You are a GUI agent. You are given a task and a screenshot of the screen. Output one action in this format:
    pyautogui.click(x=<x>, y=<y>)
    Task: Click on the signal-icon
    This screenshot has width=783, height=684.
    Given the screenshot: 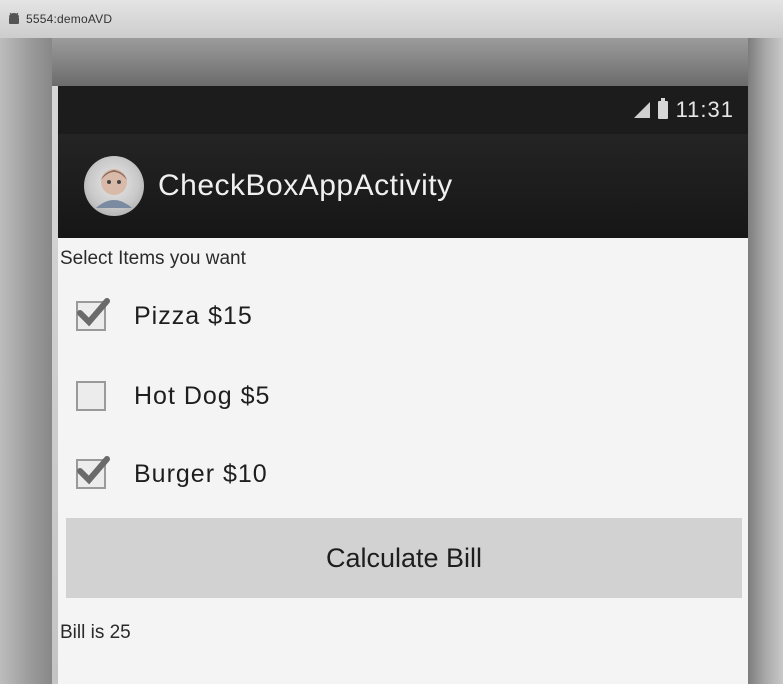 What is the action you would take?
    pyautogui.click(x=642, y=110)
    